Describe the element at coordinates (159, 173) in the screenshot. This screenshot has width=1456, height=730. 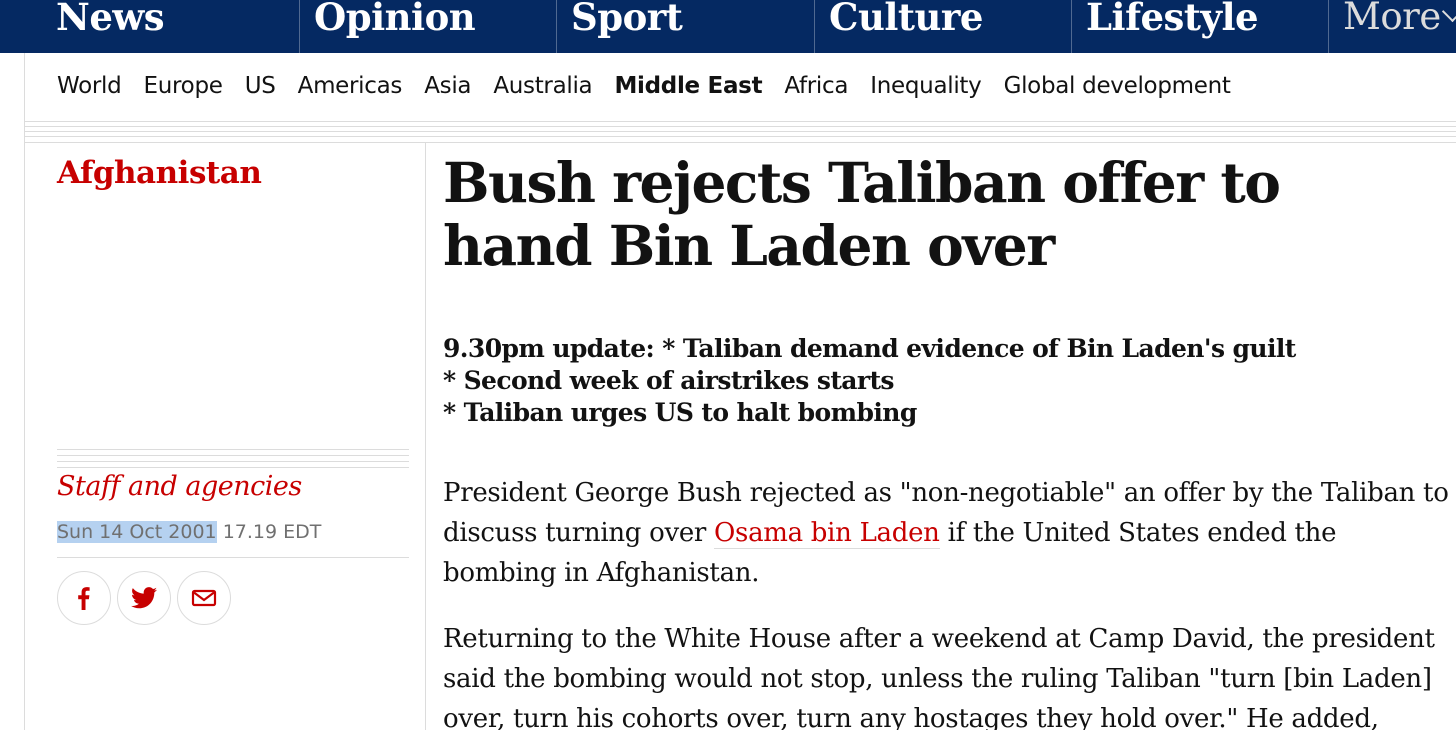
I see `section-label: Afghanistan` at that location.